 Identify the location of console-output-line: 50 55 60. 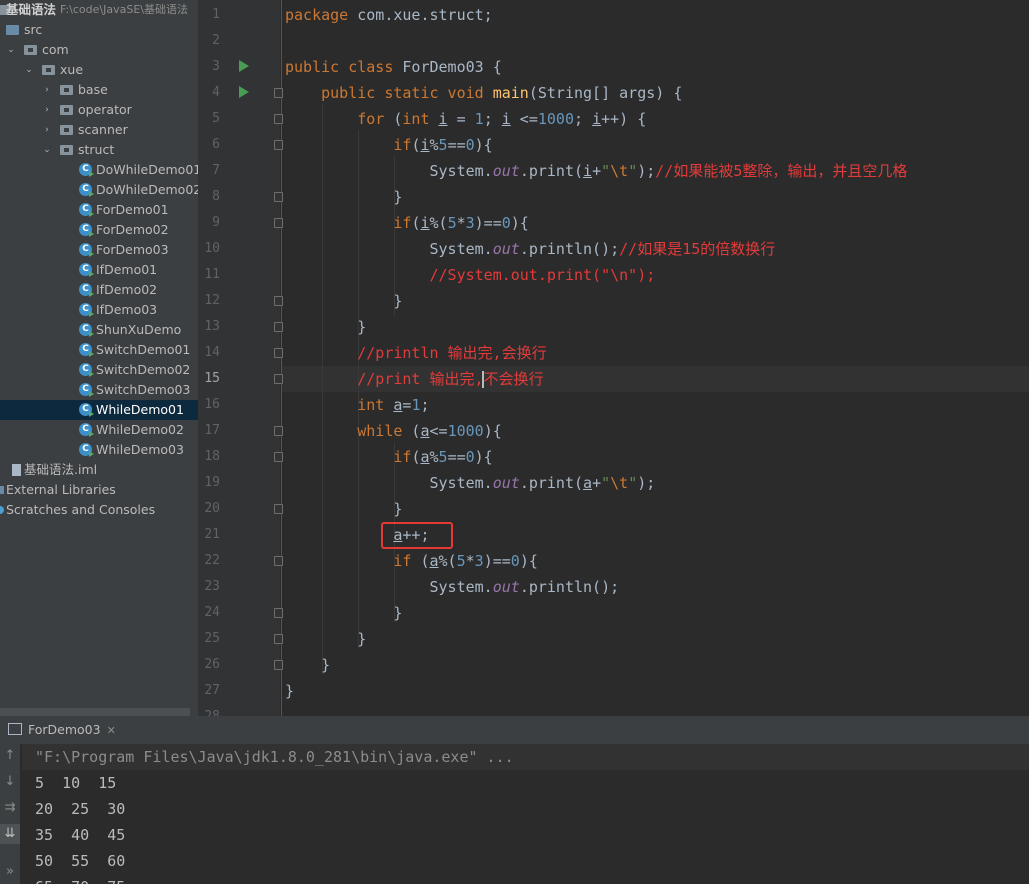
(80, 861).